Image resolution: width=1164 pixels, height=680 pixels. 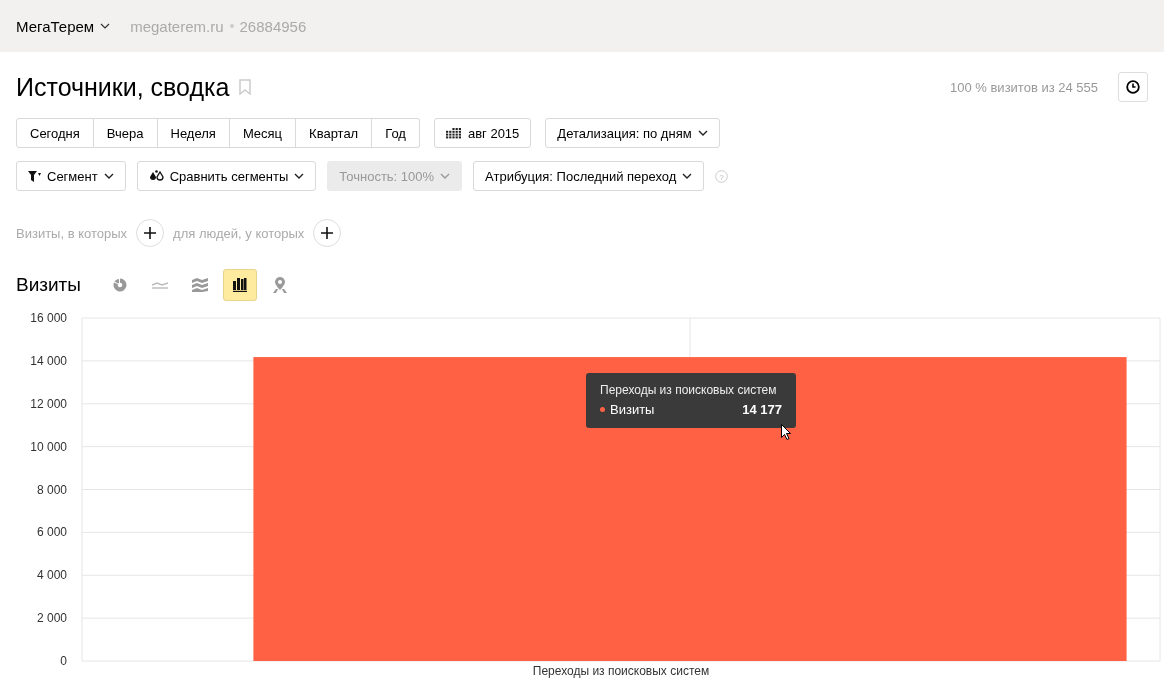 What do you see at coordinates (48, 446) in the screenshot?
I see `y-axis-label: 10 000` at bounding box center [48, 446].